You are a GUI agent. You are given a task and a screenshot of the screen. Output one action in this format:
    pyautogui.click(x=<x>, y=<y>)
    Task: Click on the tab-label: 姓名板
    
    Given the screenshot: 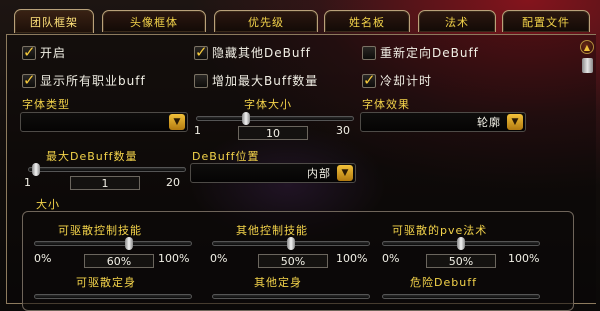 What is the action you would take?
    pyautogui.click(x=367, y=22)
    